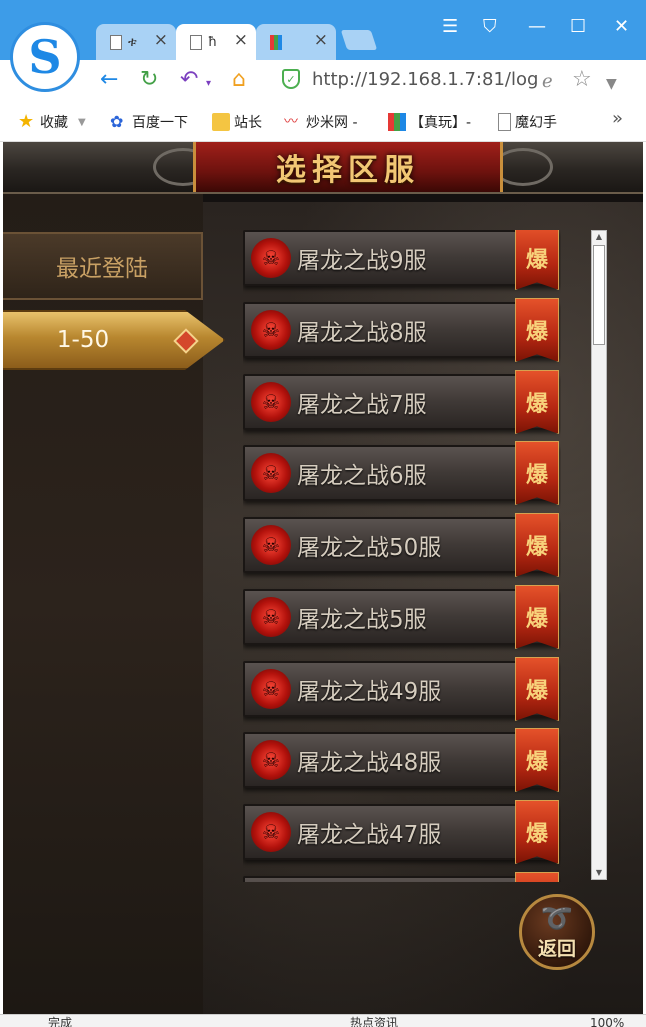 Image resolution: width=646 pixels, height=1027 pixels. What do you see at coordinates (401, 617) in the screenshot?
I see `server-item: ☠ 屠龙之战5服 爆` at bounding box center [401, 617].